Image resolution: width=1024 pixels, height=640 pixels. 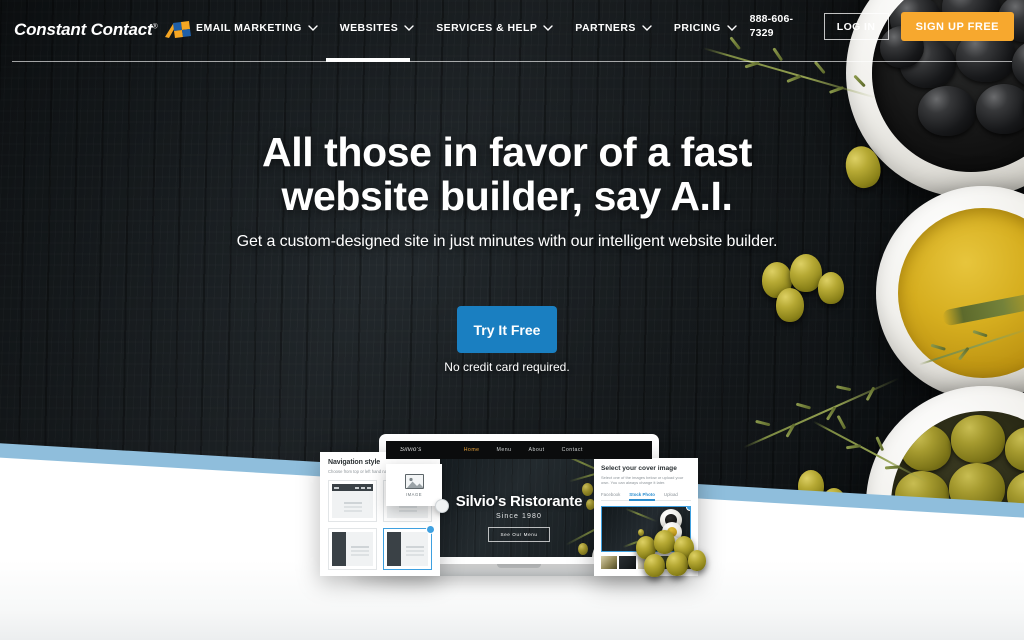 I want to click on tab-facebook: Facebook, so click(x=610, y=494).